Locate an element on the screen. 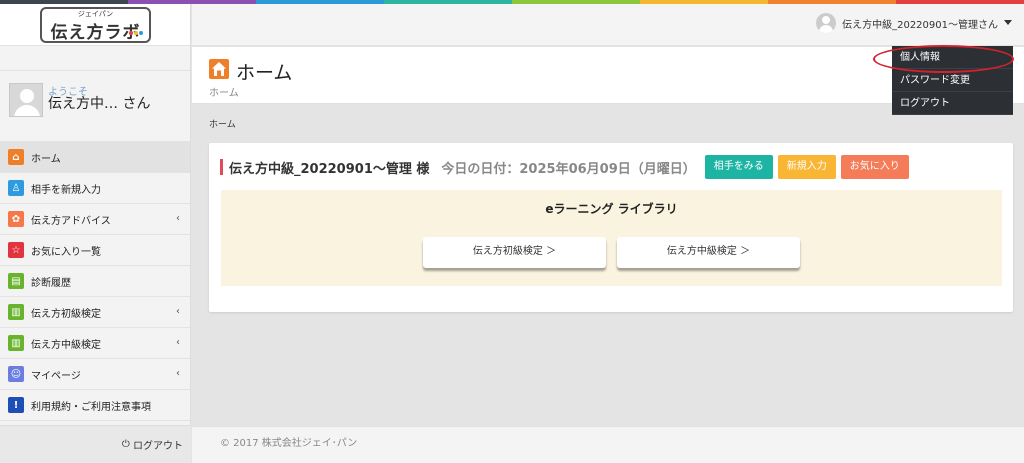  sidebar-item-history: ▤ 診断履歴 is located at coordinates (95, 281).